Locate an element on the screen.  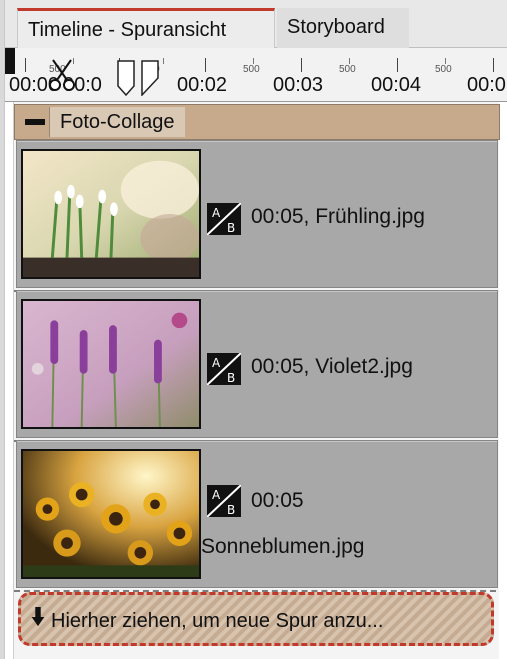
clip-label: 00:05, Frühling.jpg is located at coordinates (338, 216).